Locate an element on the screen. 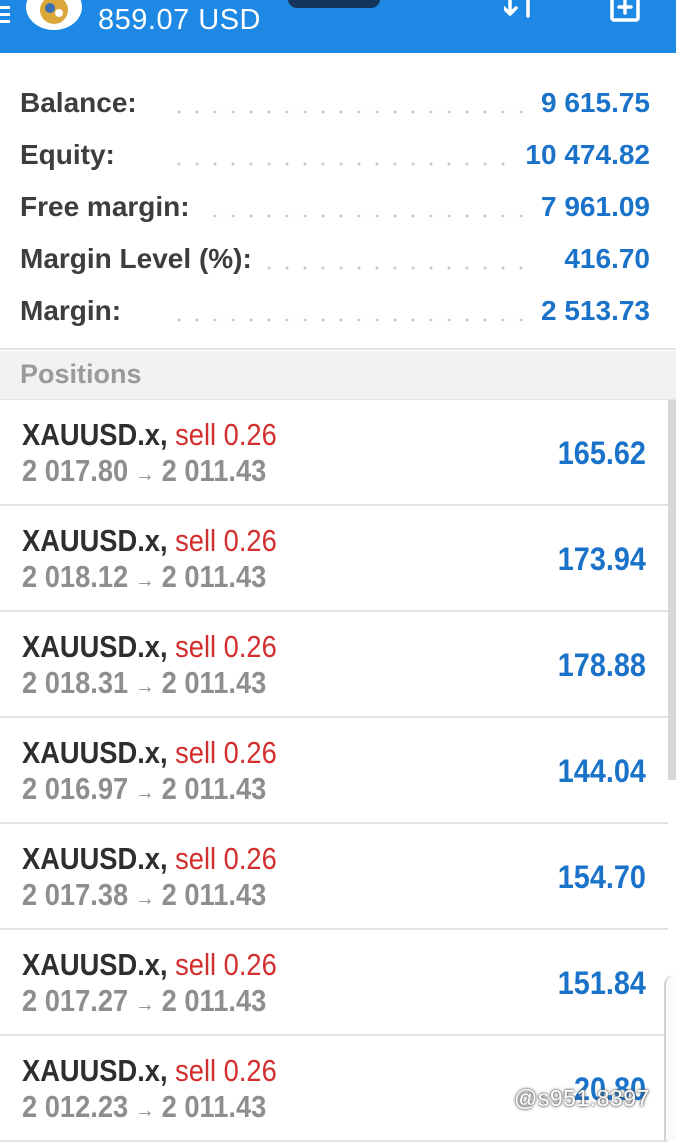  open-price: 2 017.38 is located at coordinates (75, 894).